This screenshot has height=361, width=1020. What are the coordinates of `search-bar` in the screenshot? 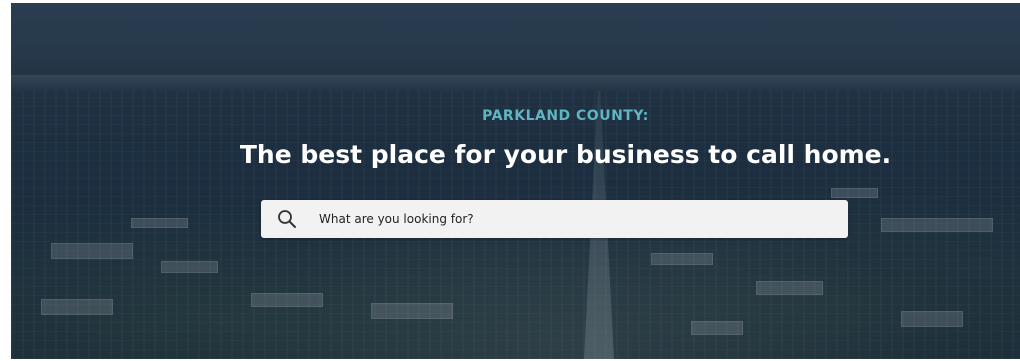 It's located at (554, 219).